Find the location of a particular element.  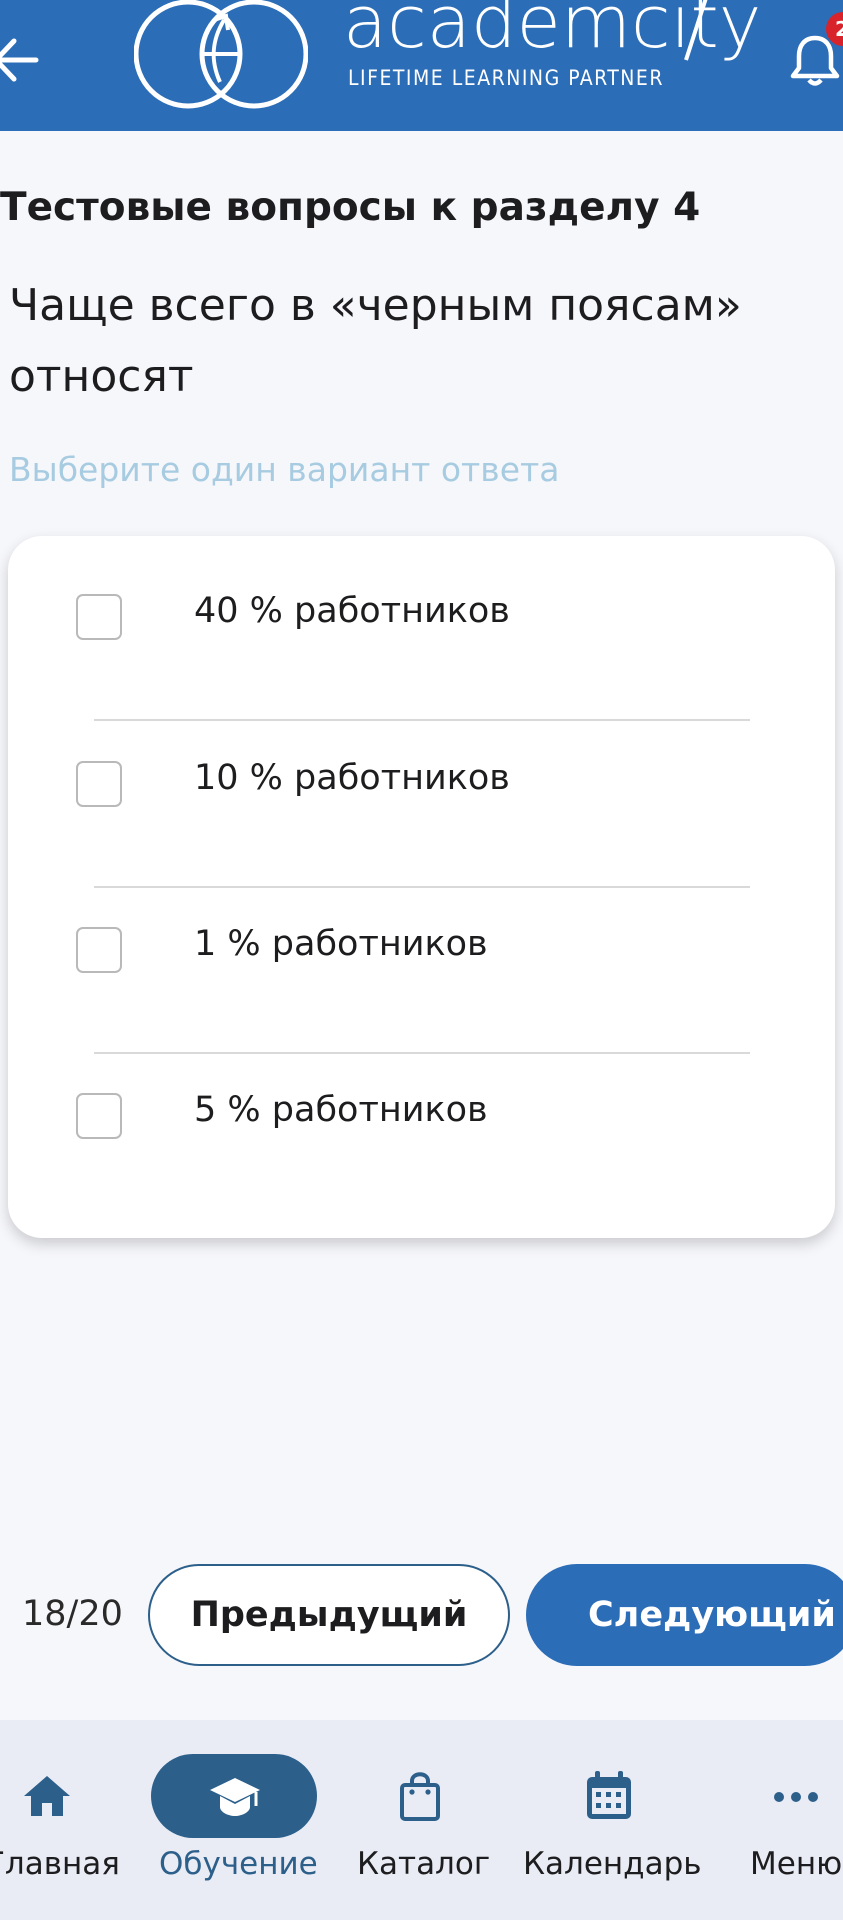

answer-option: 5 % работников is located at coordinates (421, 1115).